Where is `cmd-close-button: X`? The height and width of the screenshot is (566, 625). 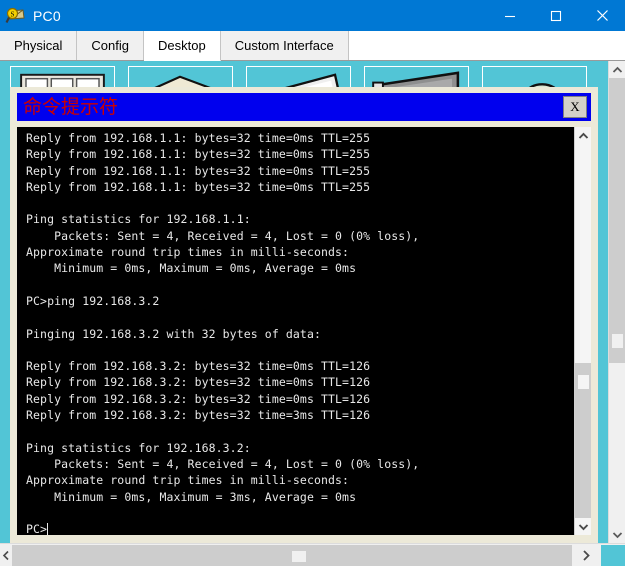
cmd-close-button: X is located at coordinates (575, 107).